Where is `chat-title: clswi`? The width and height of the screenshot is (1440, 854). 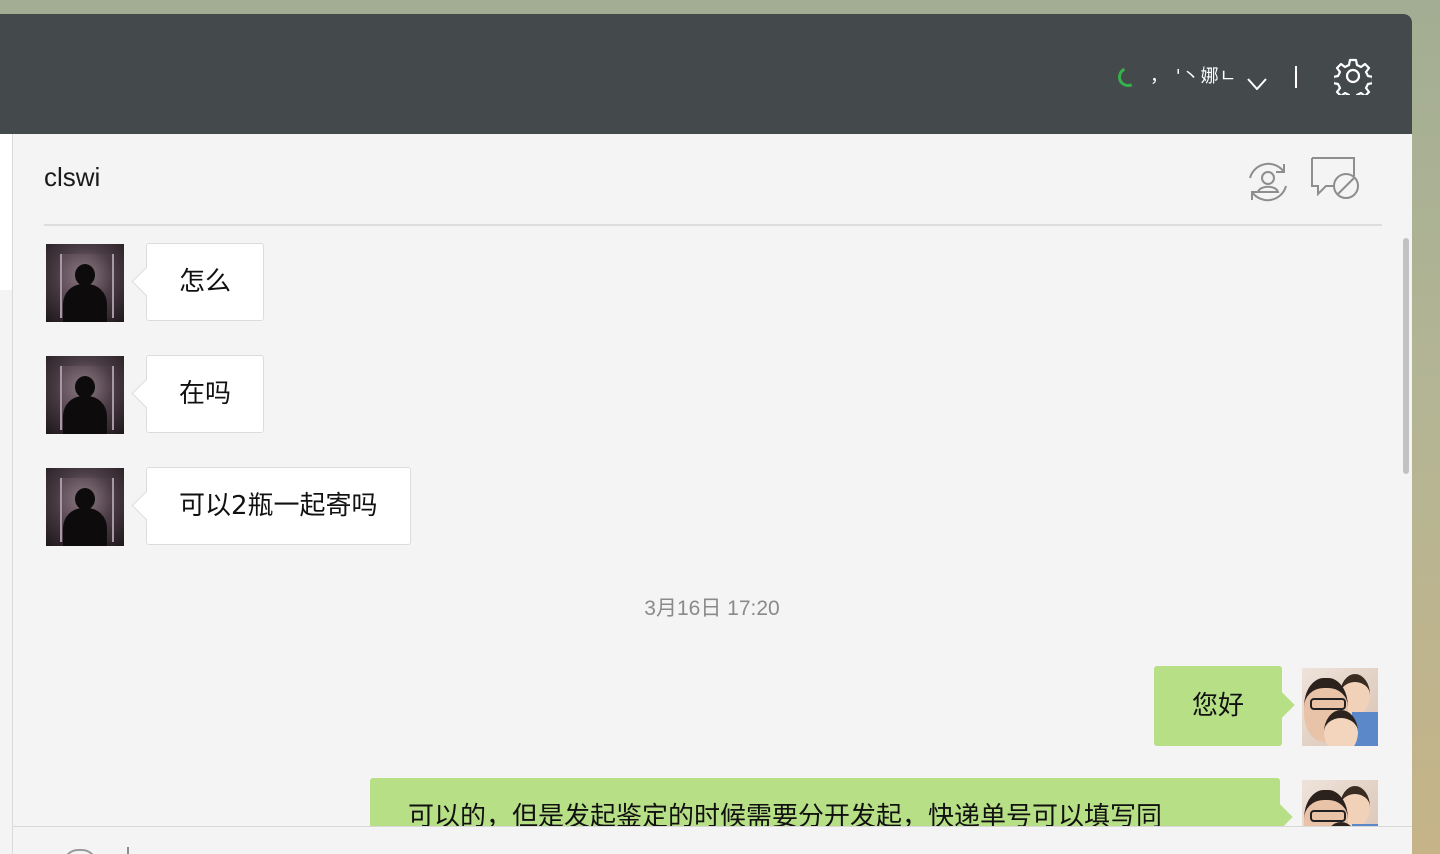 chat-title: clswi is located at coordinates (72, 177).